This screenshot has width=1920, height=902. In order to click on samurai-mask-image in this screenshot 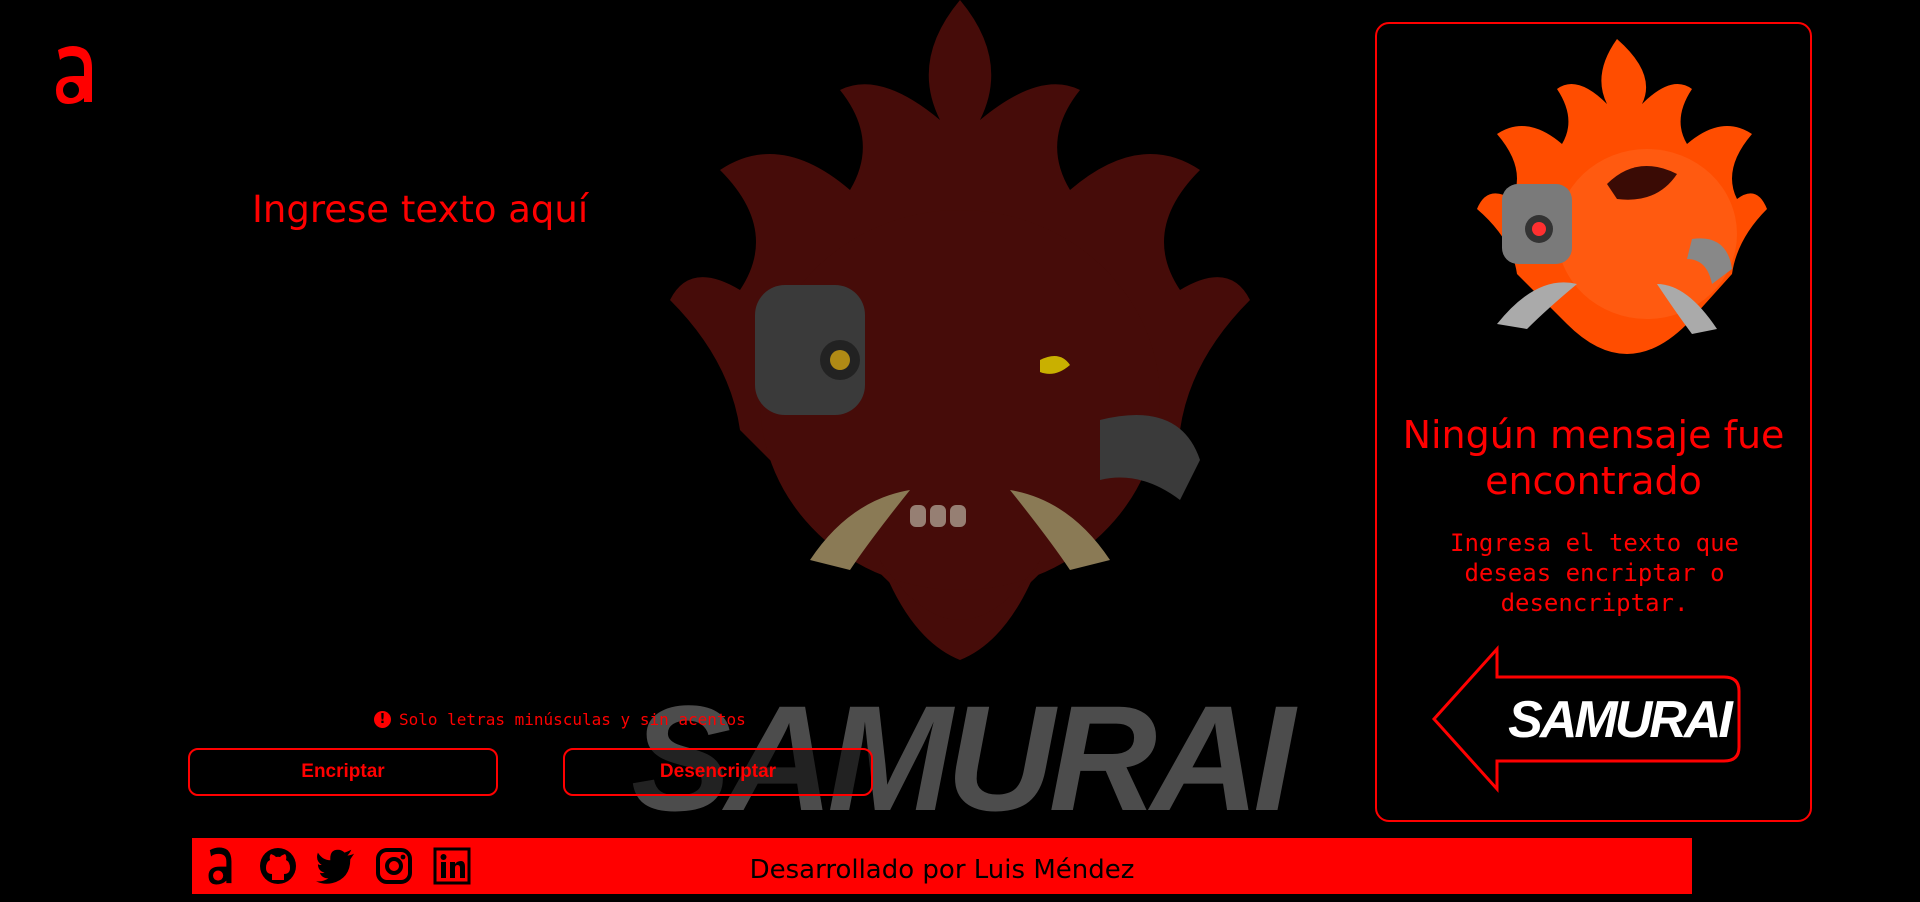, I will do `click(1622, 196)`.